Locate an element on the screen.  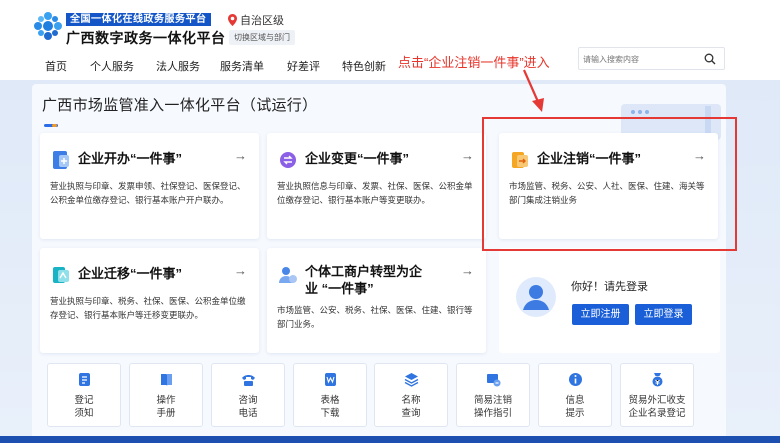
brand-top-line: 全国一体化在线政务服务平台 is located at coordinates (138, 19).